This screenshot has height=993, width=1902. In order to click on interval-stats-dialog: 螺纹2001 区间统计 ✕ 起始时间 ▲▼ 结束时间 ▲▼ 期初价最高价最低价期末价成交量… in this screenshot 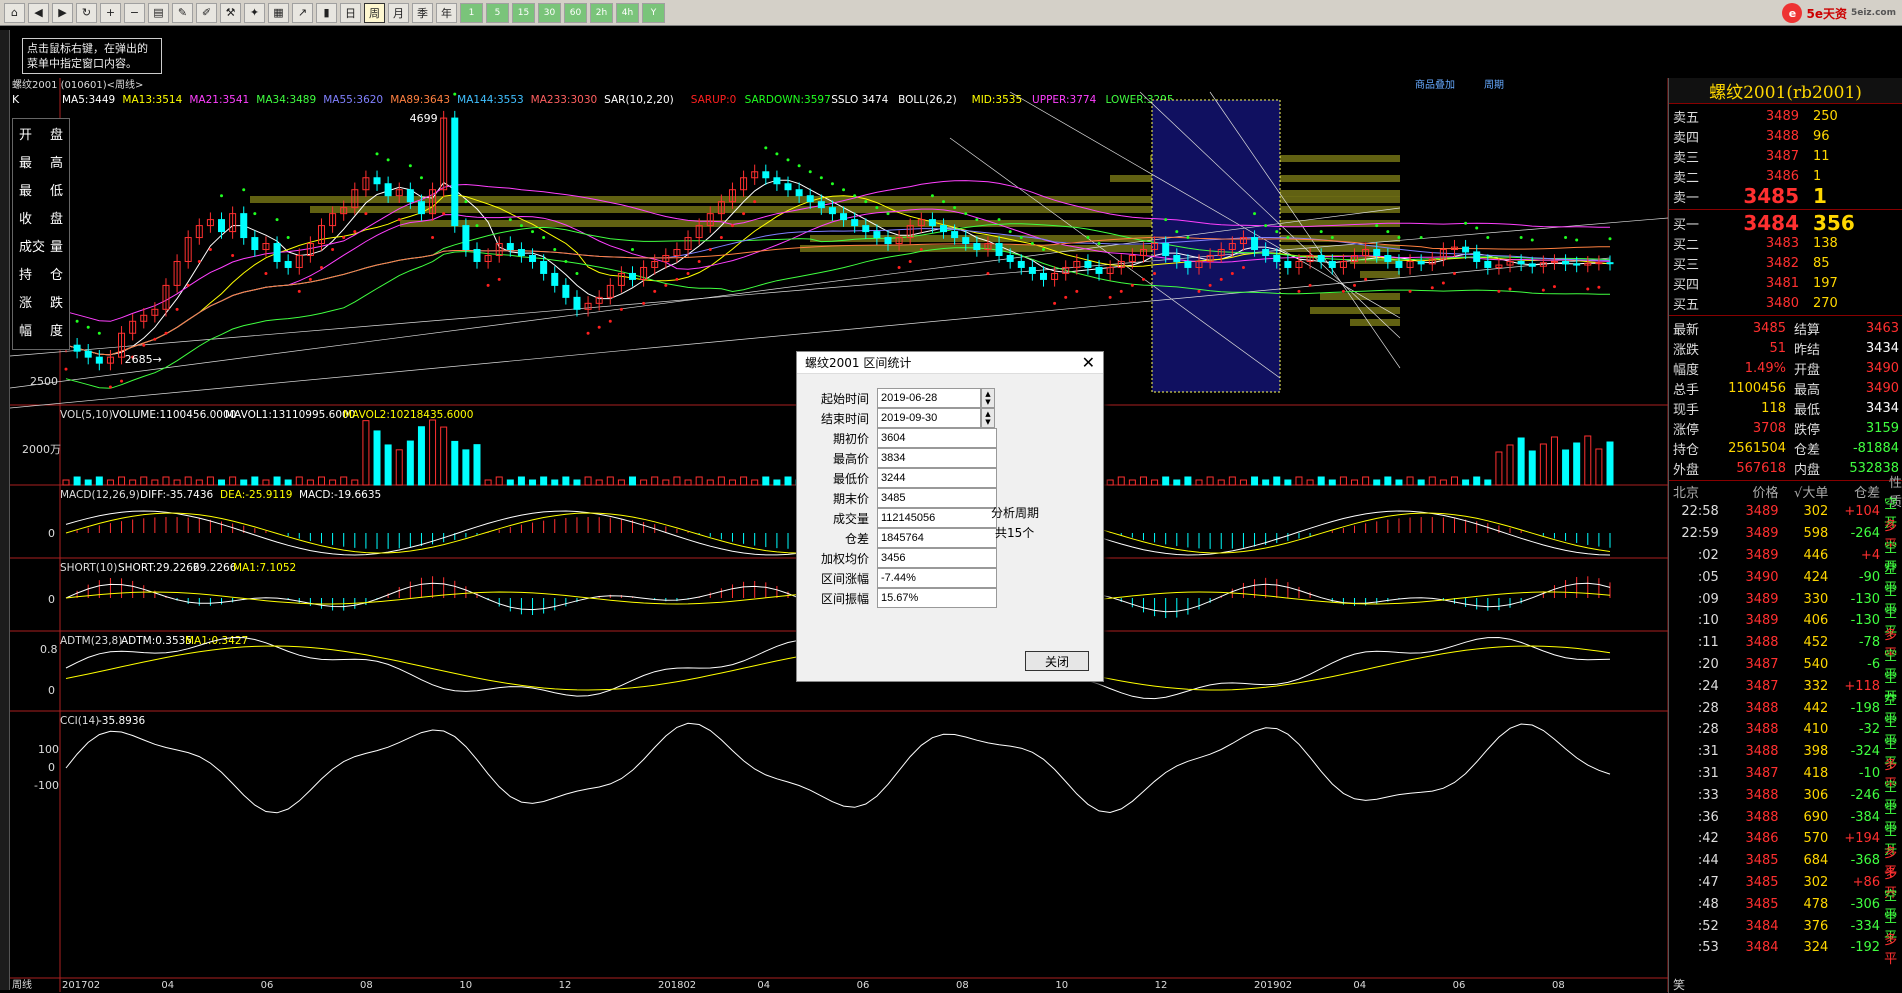, I will do `click(950, 516)`.